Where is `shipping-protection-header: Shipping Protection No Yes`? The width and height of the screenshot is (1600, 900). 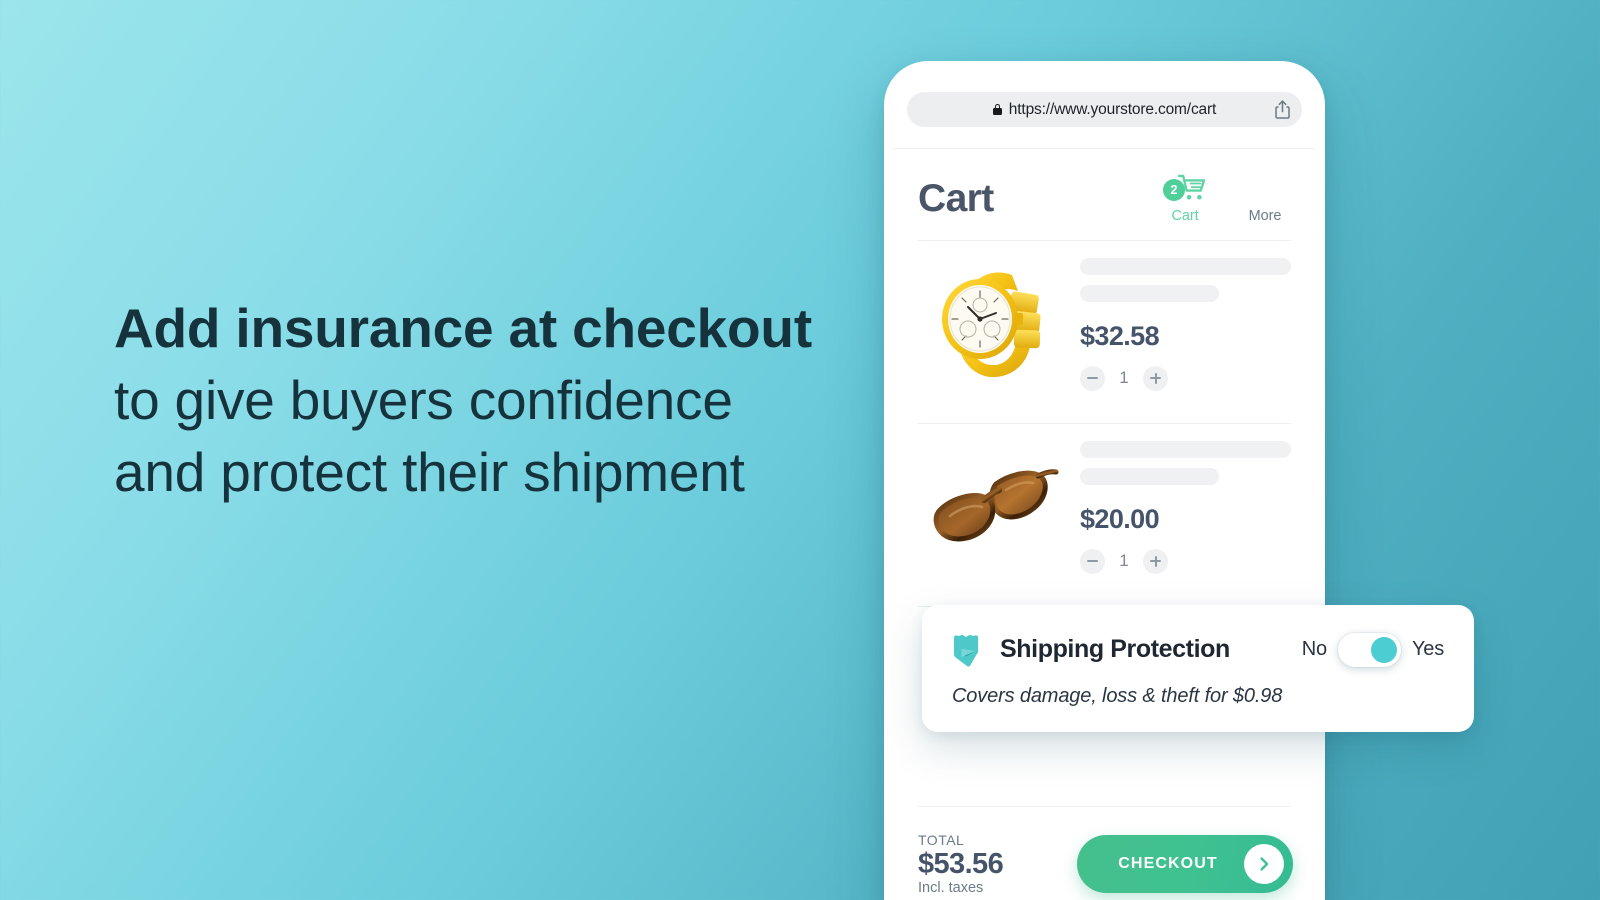
shipping-protection-header: Shipping Protection No Yes is located at coordinates (1198, 649).